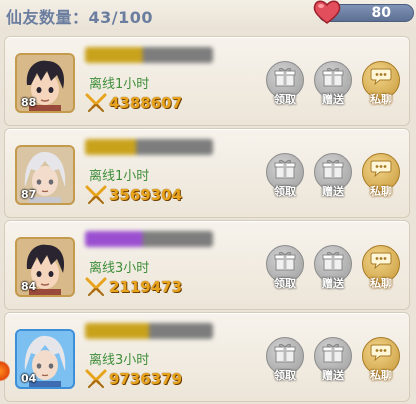  What do you see at coordinates (45, 359) in the screenshot?
I see `avatar: 04` at bounding box center [45, 359].